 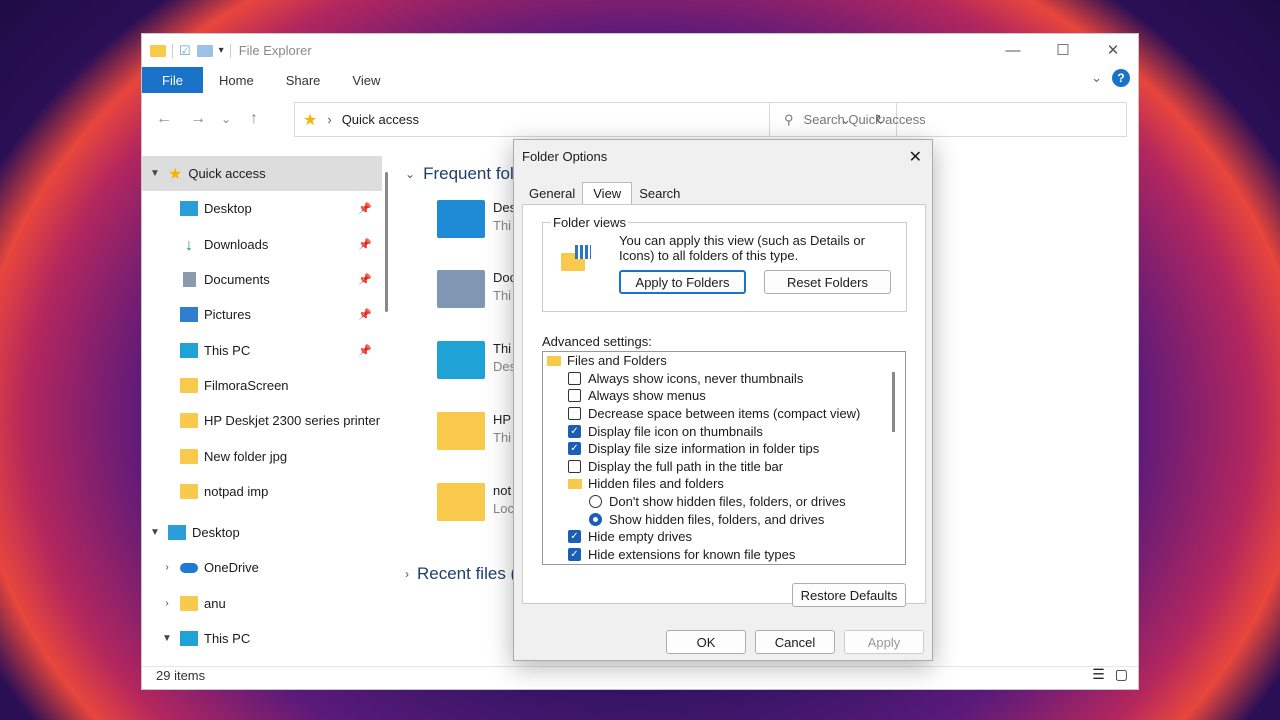 I want to click on recent-files-header: › Recent files (, so click(x=460, y=574).